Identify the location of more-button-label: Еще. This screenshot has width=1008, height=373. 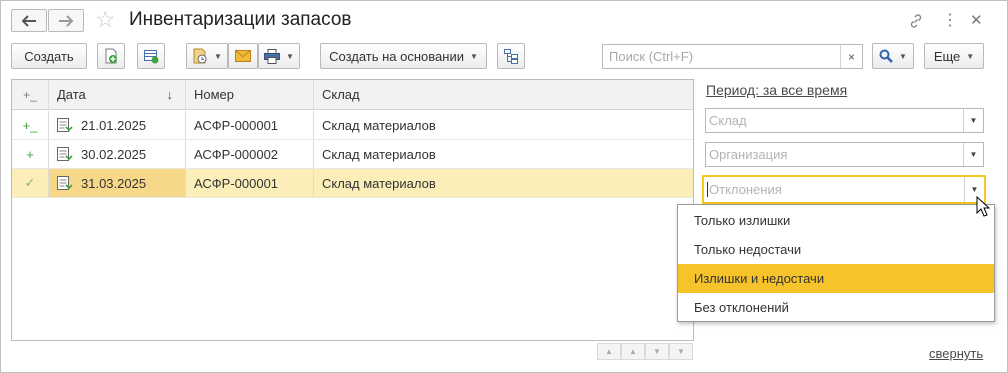
(947, 56).